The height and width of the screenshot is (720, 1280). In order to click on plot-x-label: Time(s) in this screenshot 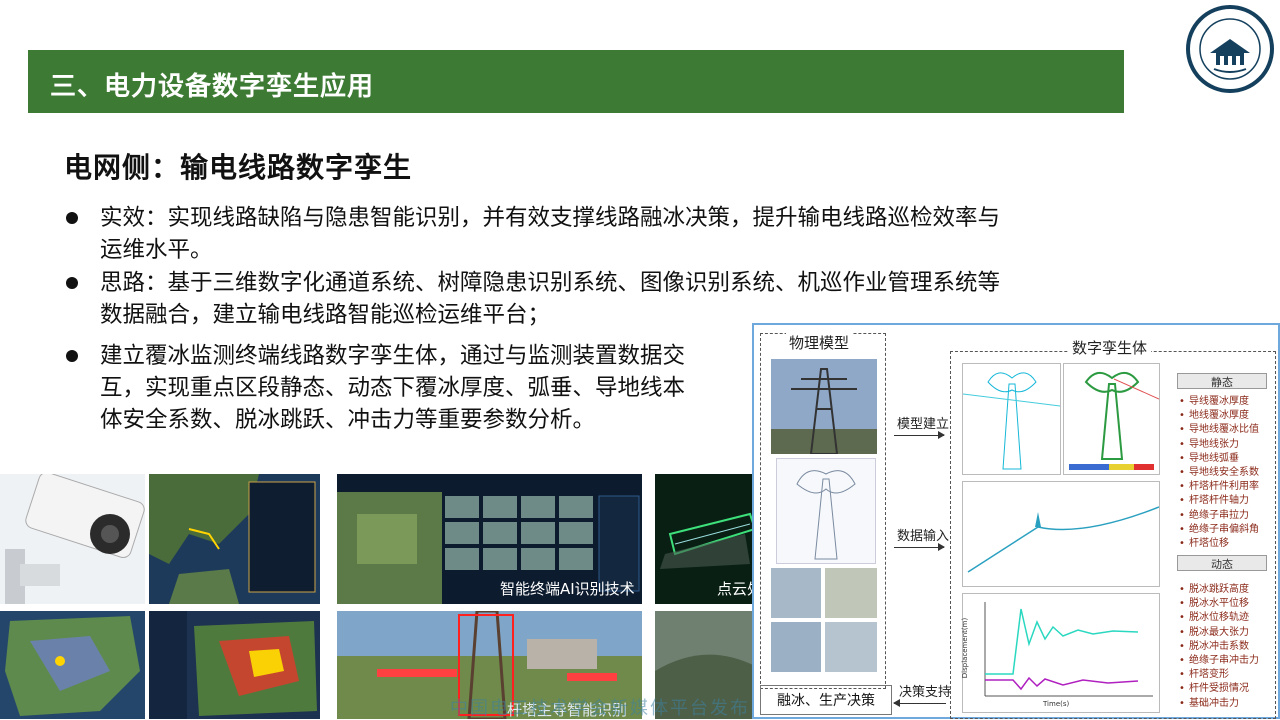, I will do `click(1056, 704)`.